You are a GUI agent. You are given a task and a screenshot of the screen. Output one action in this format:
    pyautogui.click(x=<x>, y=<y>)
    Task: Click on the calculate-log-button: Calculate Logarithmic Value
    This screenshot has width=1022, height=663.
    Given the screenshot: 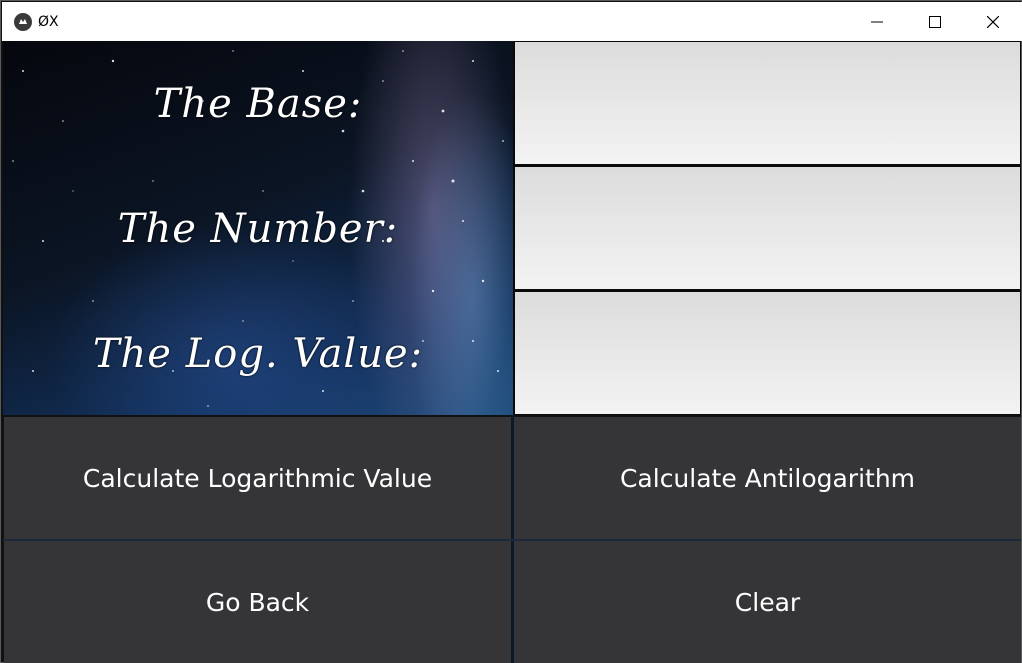 What is the action you would take?
    pyautogui.click(x=257, y=478)
    